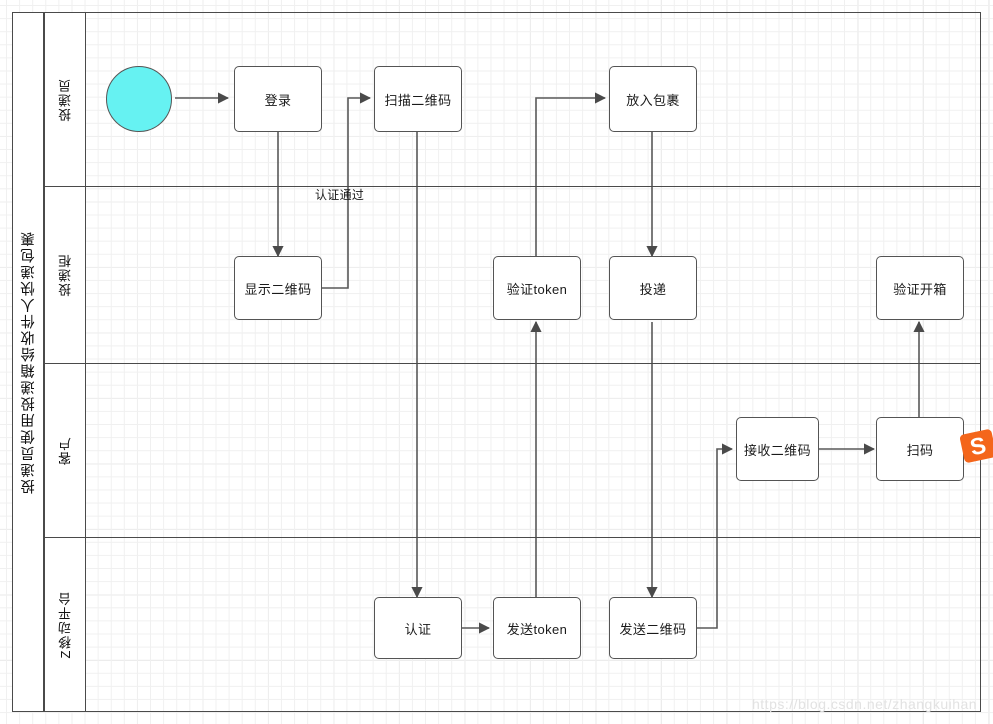  I want to click on sogou-input-logo: S, so click(976, 446).